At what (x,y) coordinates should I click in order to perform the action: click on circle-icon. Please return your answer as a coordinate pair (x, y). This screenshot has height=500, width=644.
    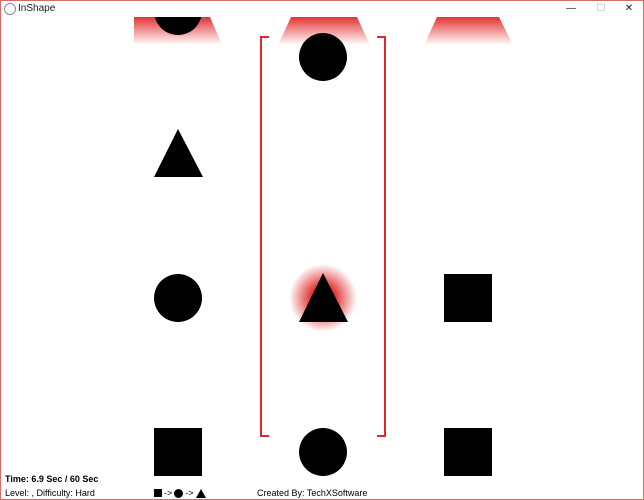
    Looking at the image, I should click on (179, 493).